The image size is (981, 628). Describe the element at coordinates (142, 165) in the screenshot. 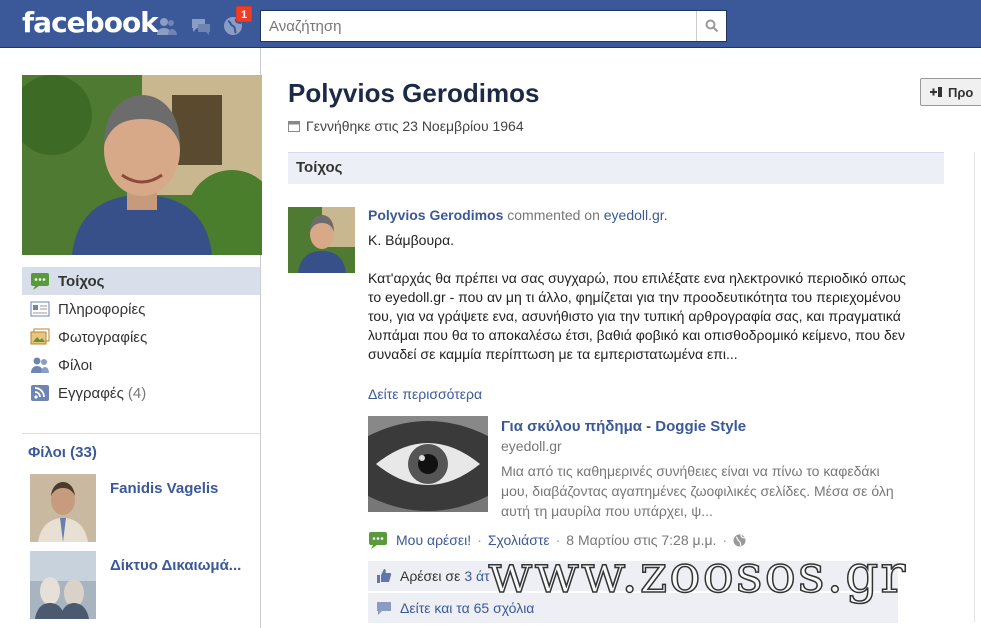

I see `profile-picture` at that location.